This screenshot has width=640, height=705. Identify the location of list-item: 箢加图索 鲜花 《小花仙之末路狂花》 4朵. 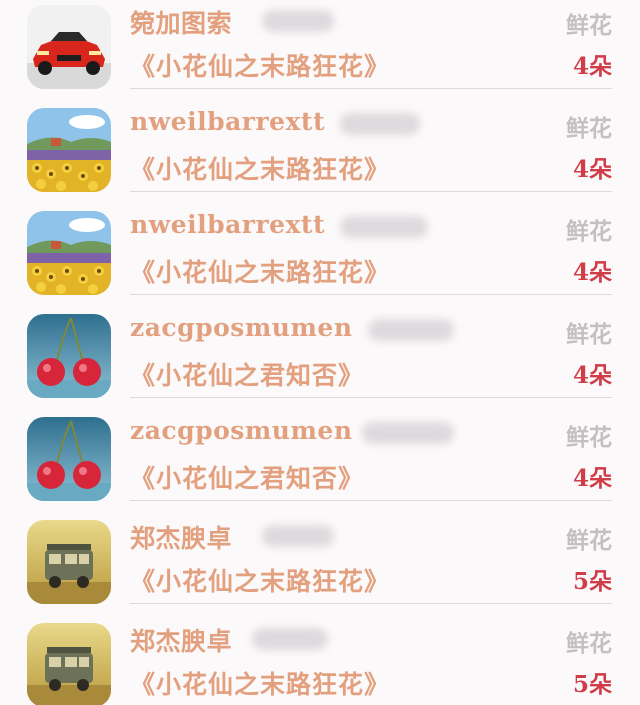
(320, 51).